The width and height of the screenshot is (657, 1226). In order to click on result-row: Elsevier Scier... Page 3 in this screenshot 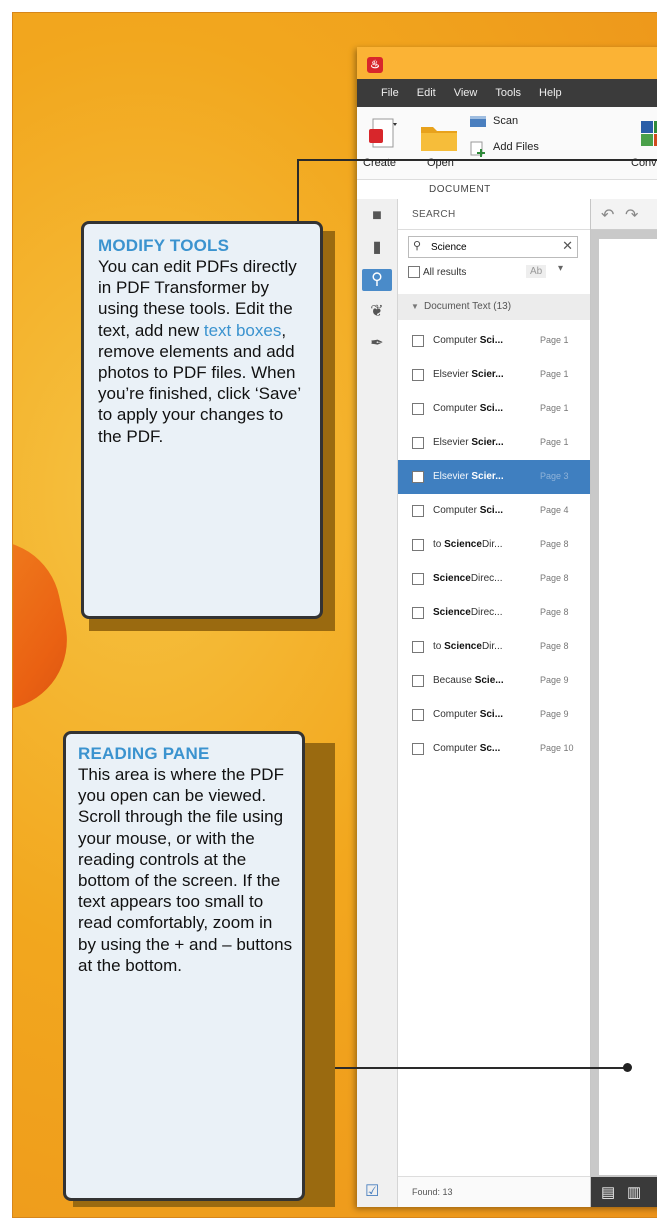, I will do `click(494, 477)`.